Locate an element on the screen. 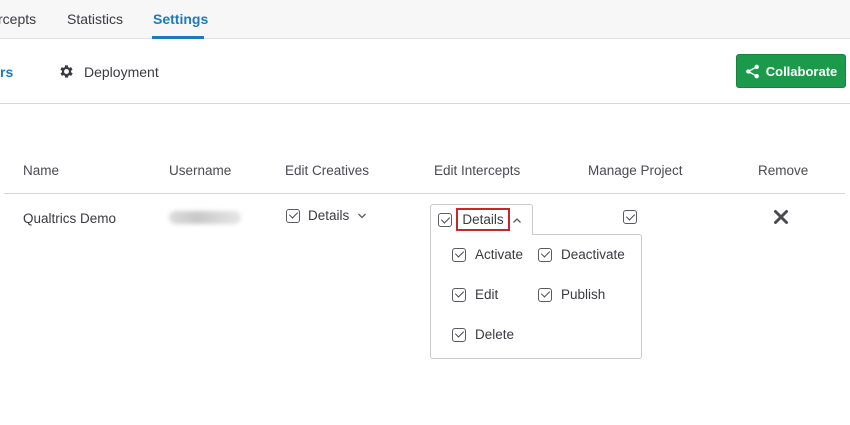 The image size is (850, 425). tab-intercepts: rcepts is located at coordinates (18, 19).